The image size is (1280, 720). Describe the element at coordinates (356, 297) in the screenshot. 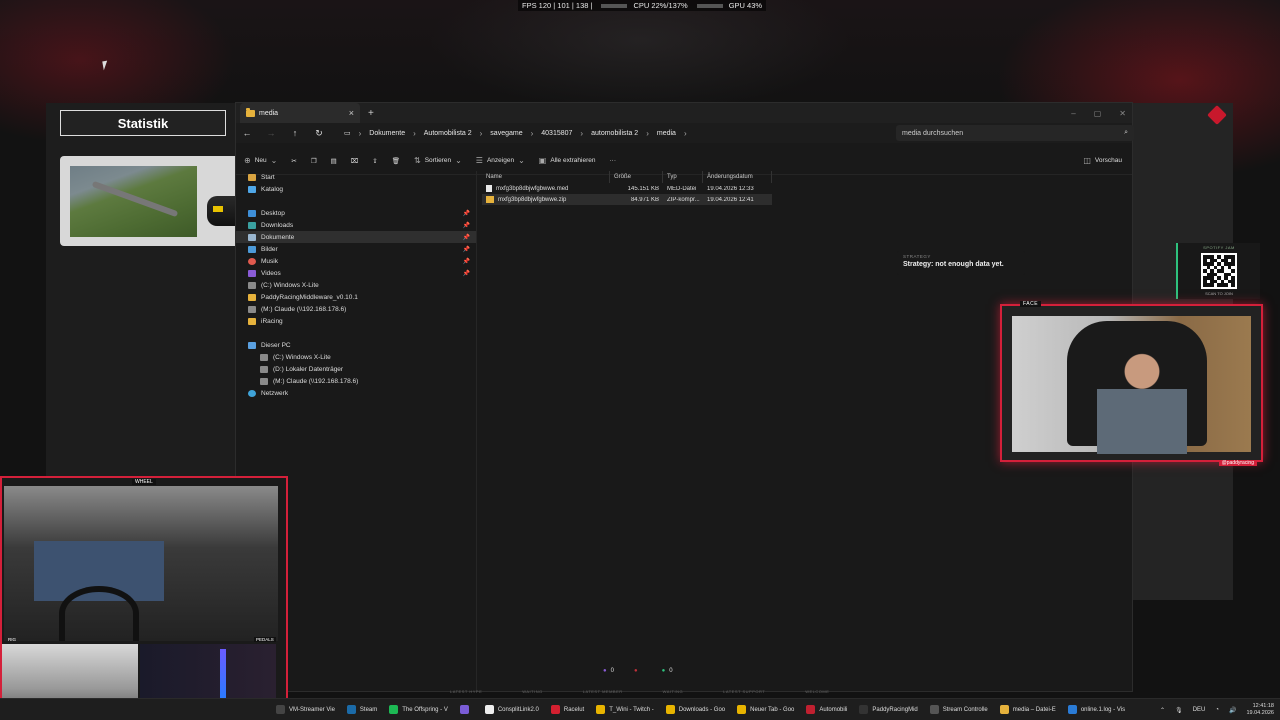

I see `nav-item-paddy: PaddyRacingMiddleware_v0.10.1` at that location.